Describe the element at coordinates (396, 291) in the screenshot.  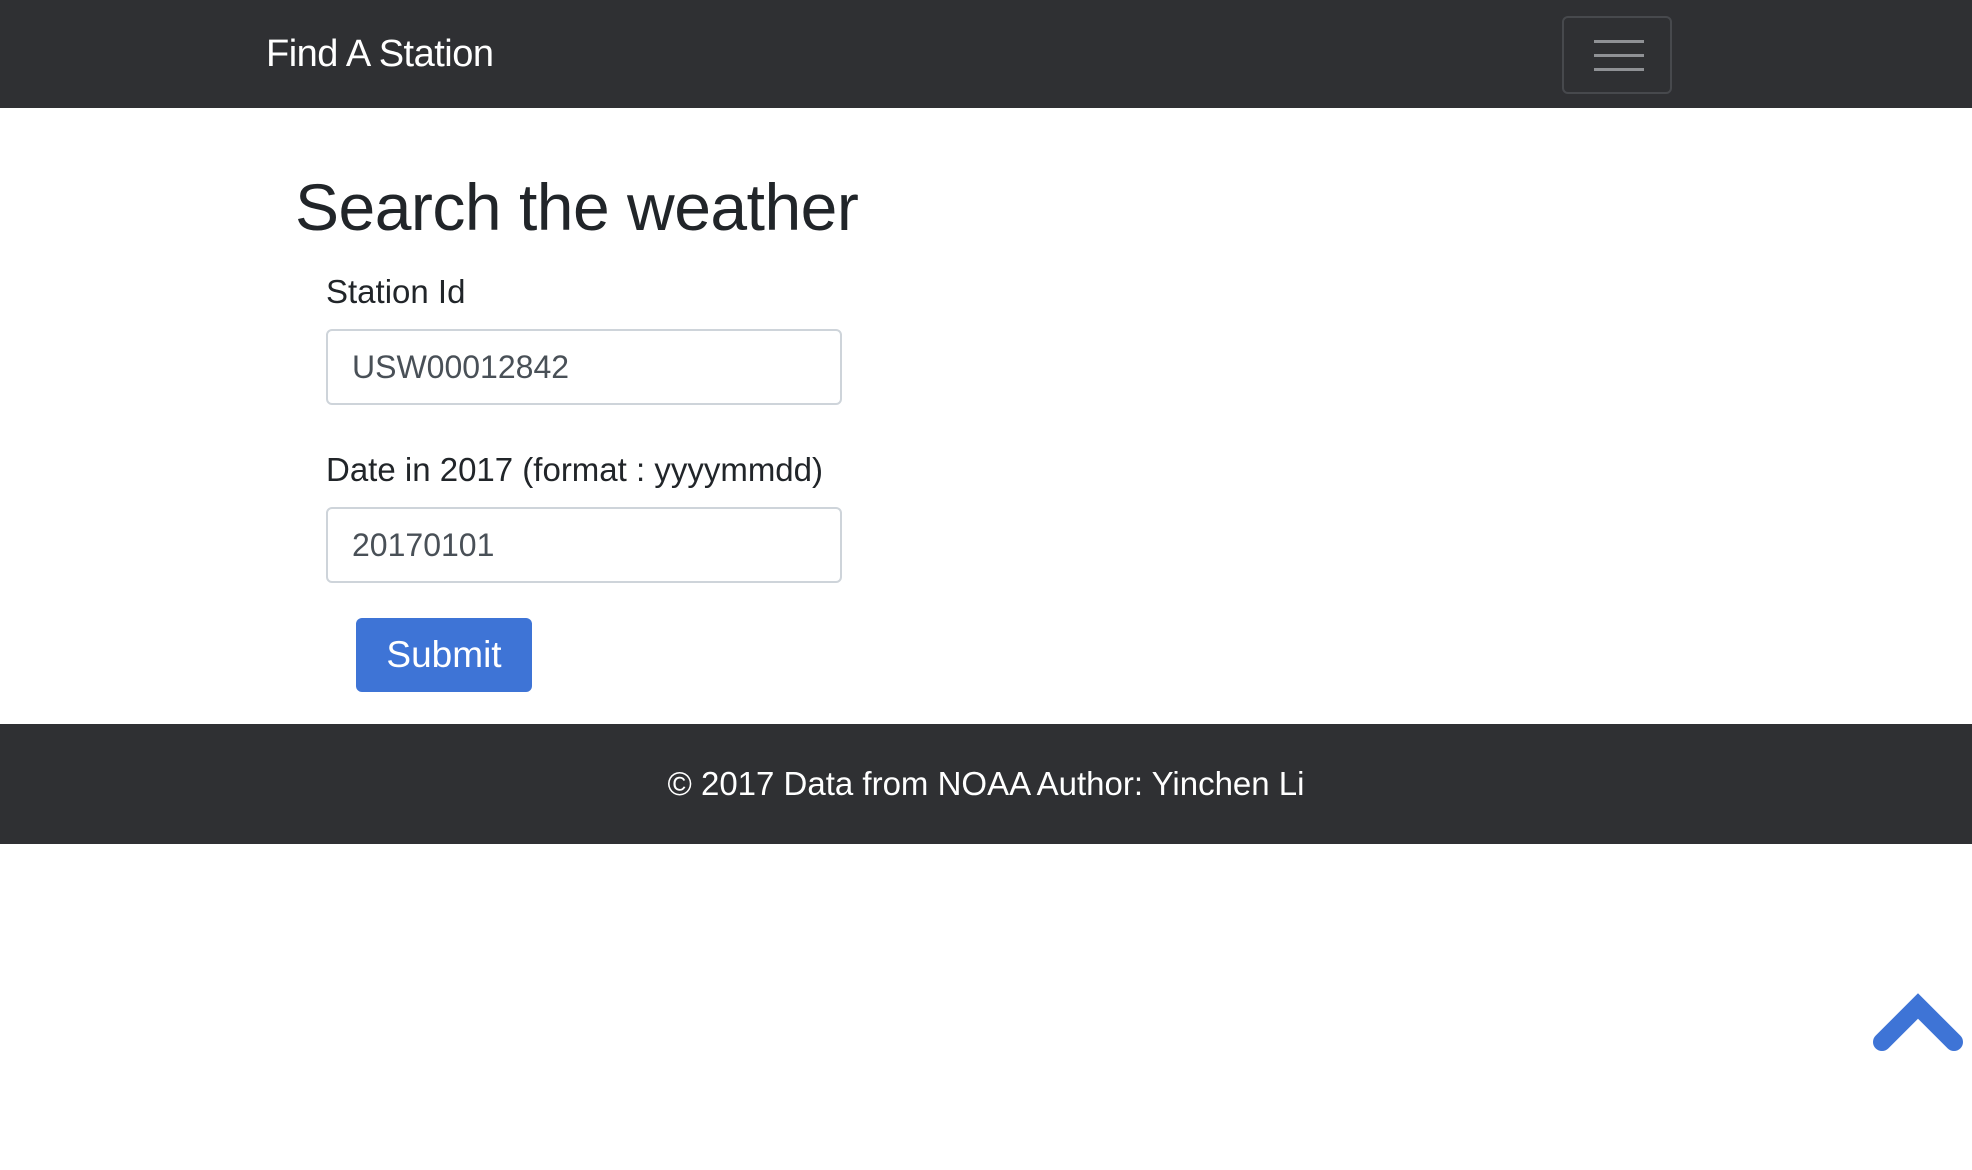
I see `station-id-label: Station Id` at that location.